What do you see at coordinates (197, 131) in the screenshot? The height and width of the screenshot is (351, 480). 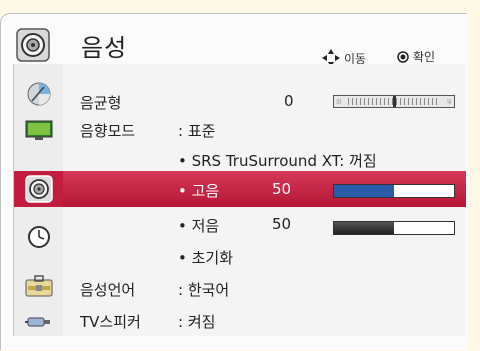 I see `sound-mode-value: : 표준` at bounding box center [197, 131].